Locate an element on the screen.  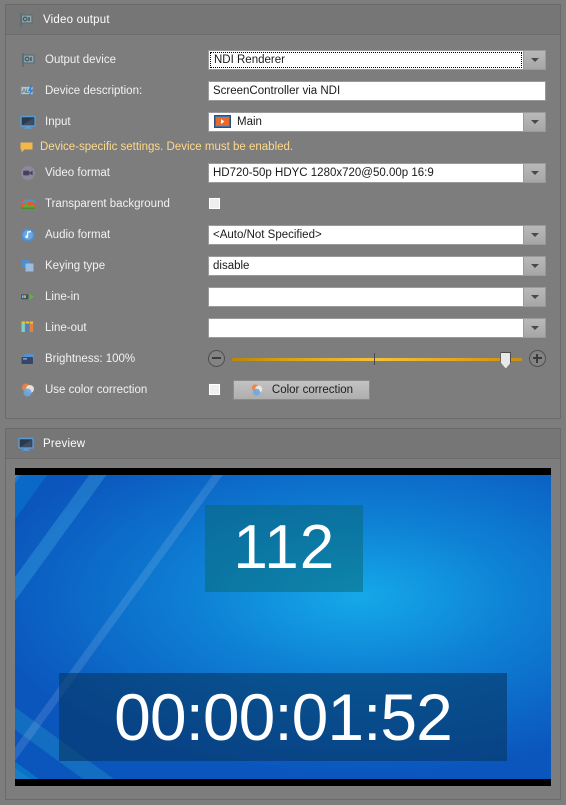
transparent-background-checkbox is located at coordinates (214, 203).